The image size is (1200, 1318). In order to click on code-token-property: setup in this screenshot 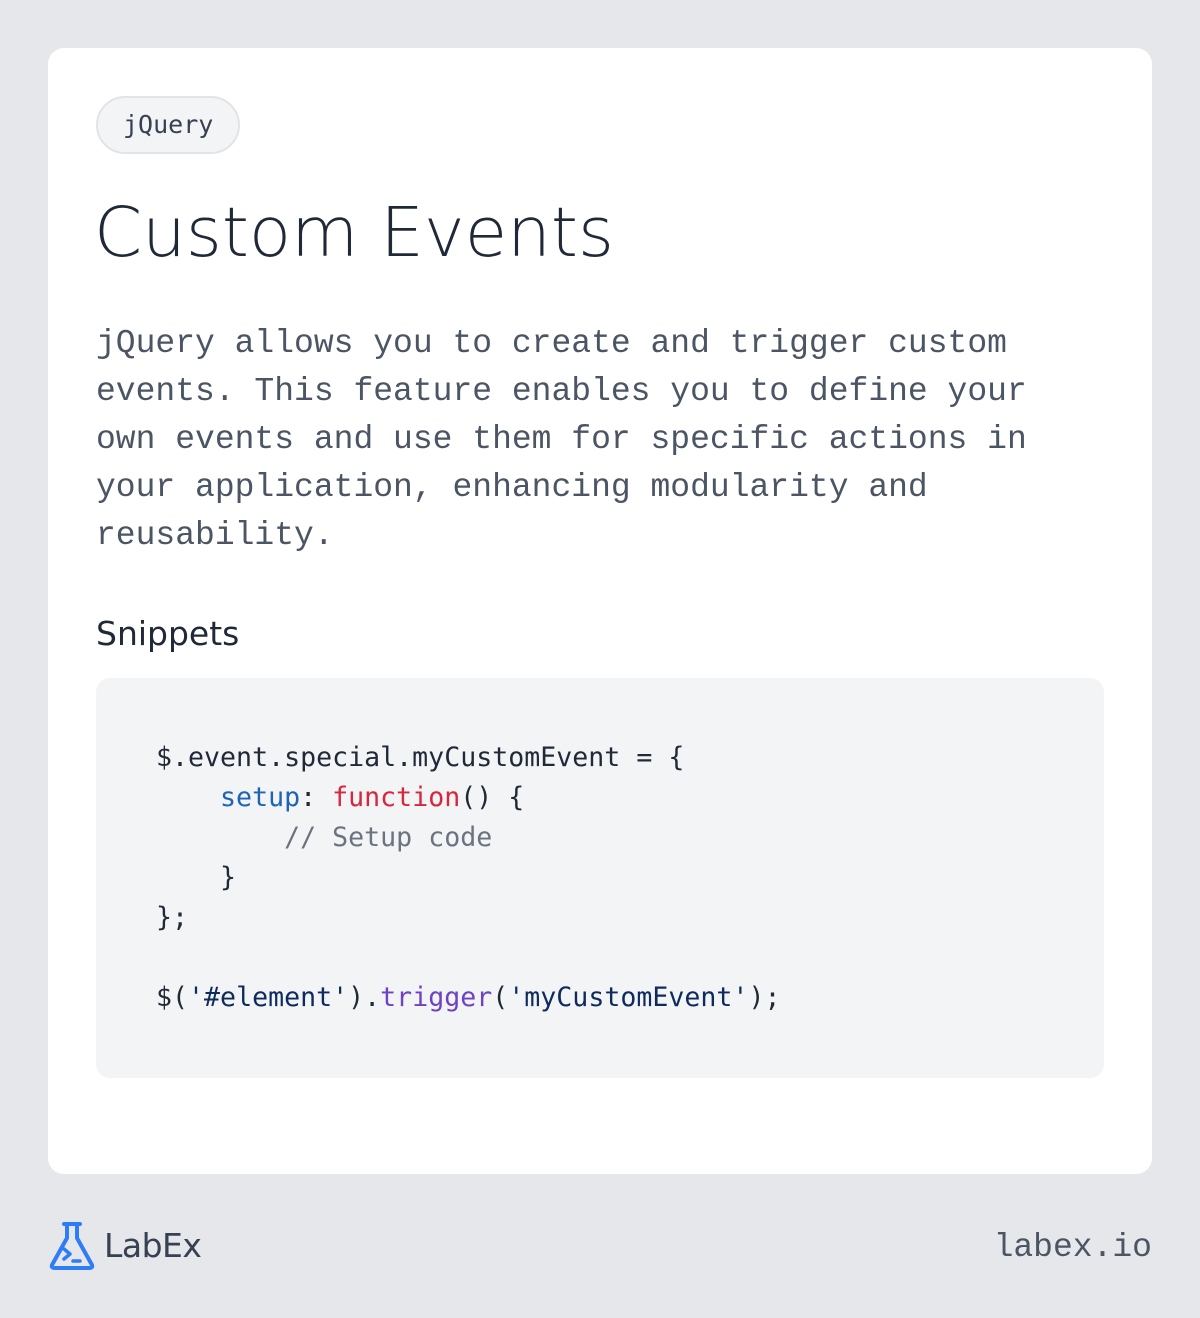, I will do `click(260, 797)`.